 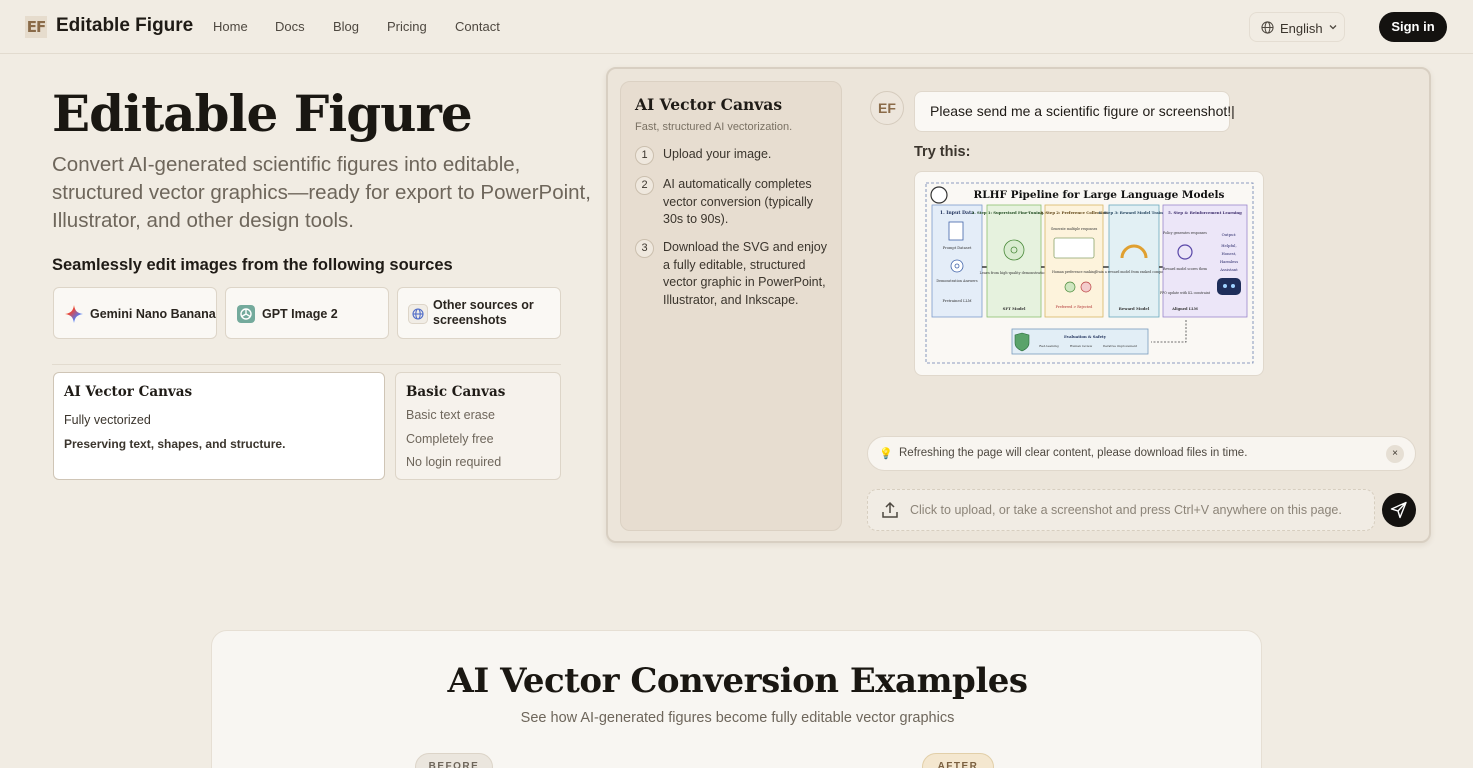 What do you see at coordinates (644, 248) in the screenshot?
I see `step-number: 3` at bounding box center [644, 248].